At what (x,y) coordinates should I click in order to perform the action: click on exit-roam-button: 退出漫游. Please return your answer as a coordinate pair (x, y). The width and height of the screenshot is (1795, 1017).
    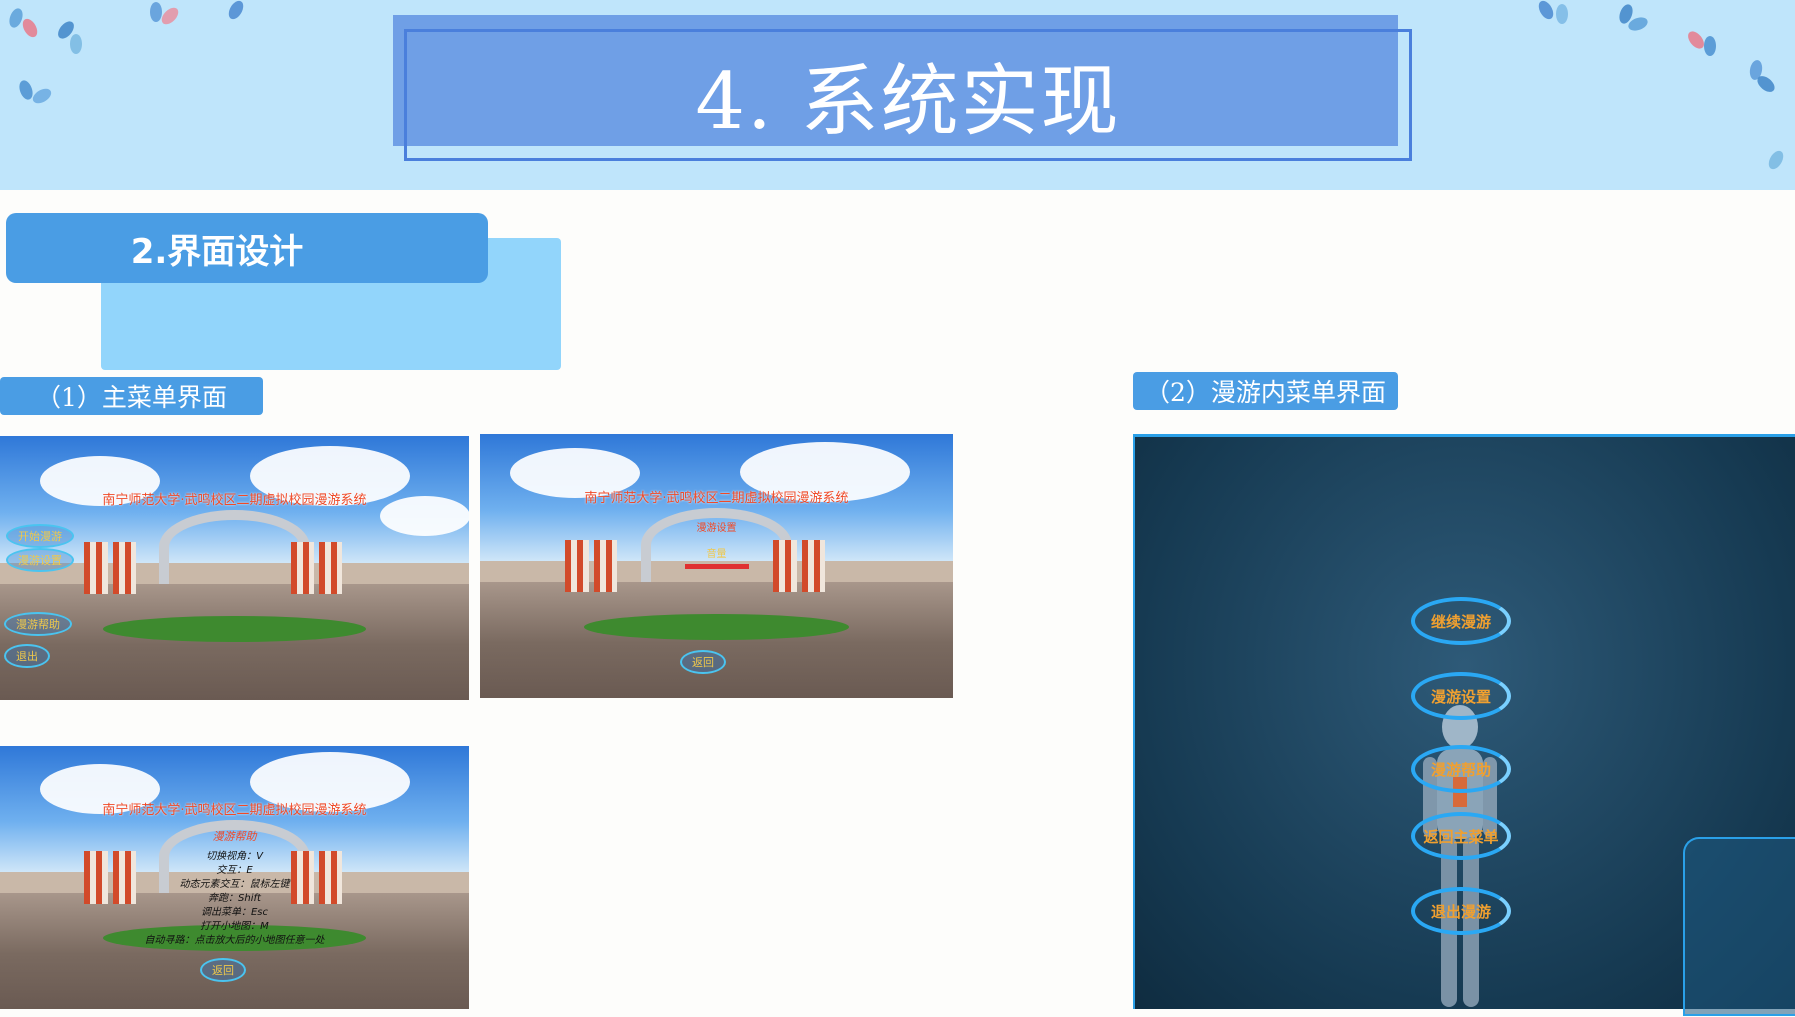
    Looking at the image, I should click on (1461, 911).